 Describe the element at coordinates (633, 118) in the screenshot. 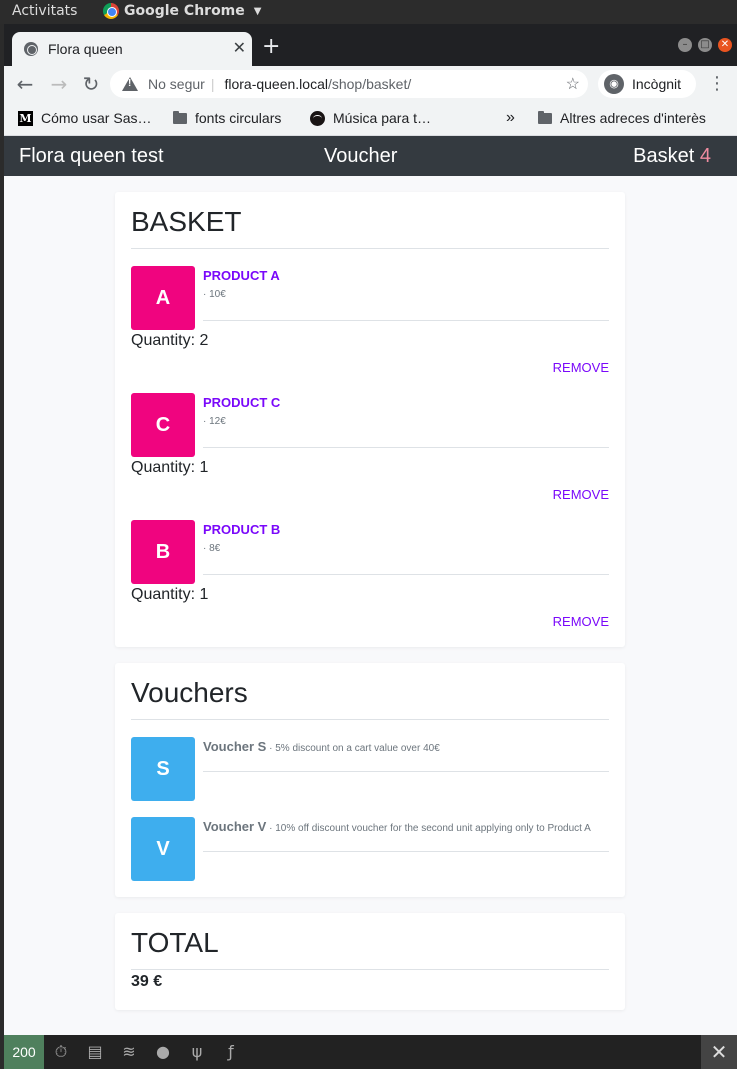

I see `bookmark-label: Altres adreces d'interès` at that location.